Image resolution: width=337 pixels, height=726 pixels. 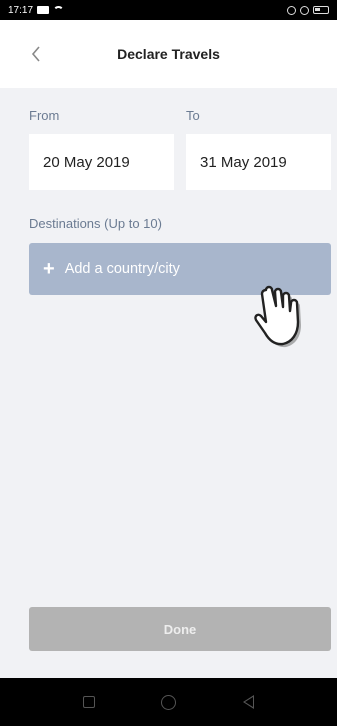 What do you see at coordinates (258, 162) in the screenshot?
I see `to-date-field: 31 May 2019` at bounding box center [258, 162].